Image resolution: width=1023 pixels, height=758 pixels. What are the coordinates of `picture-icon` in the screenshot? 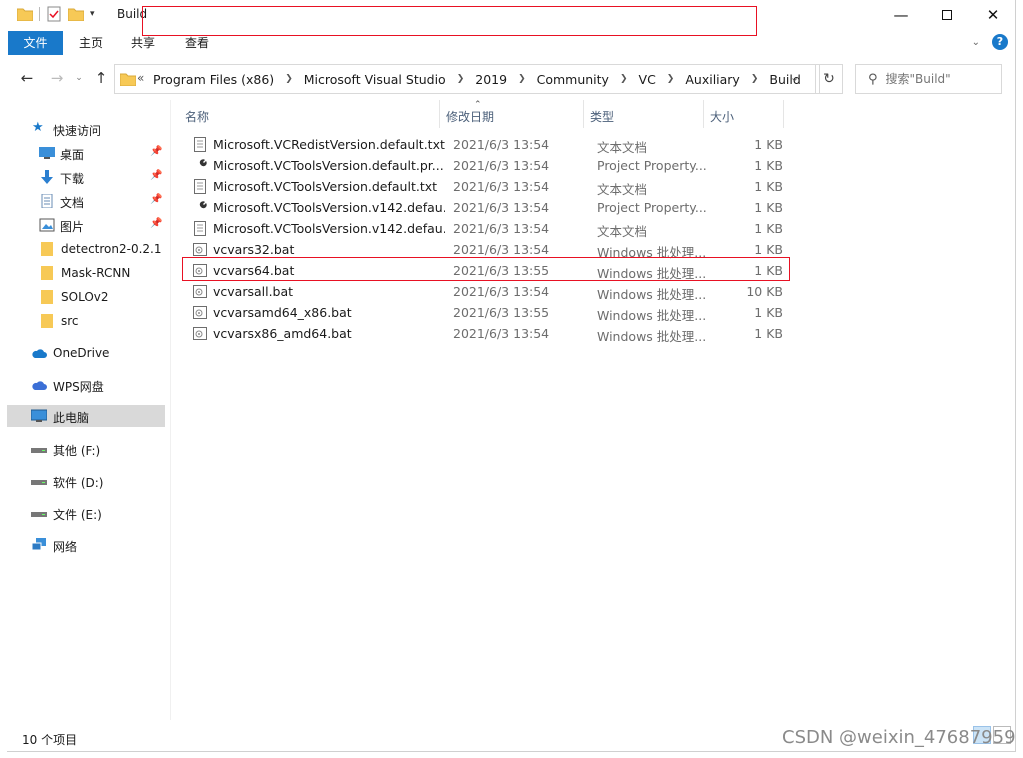 It's located at (47, 225).